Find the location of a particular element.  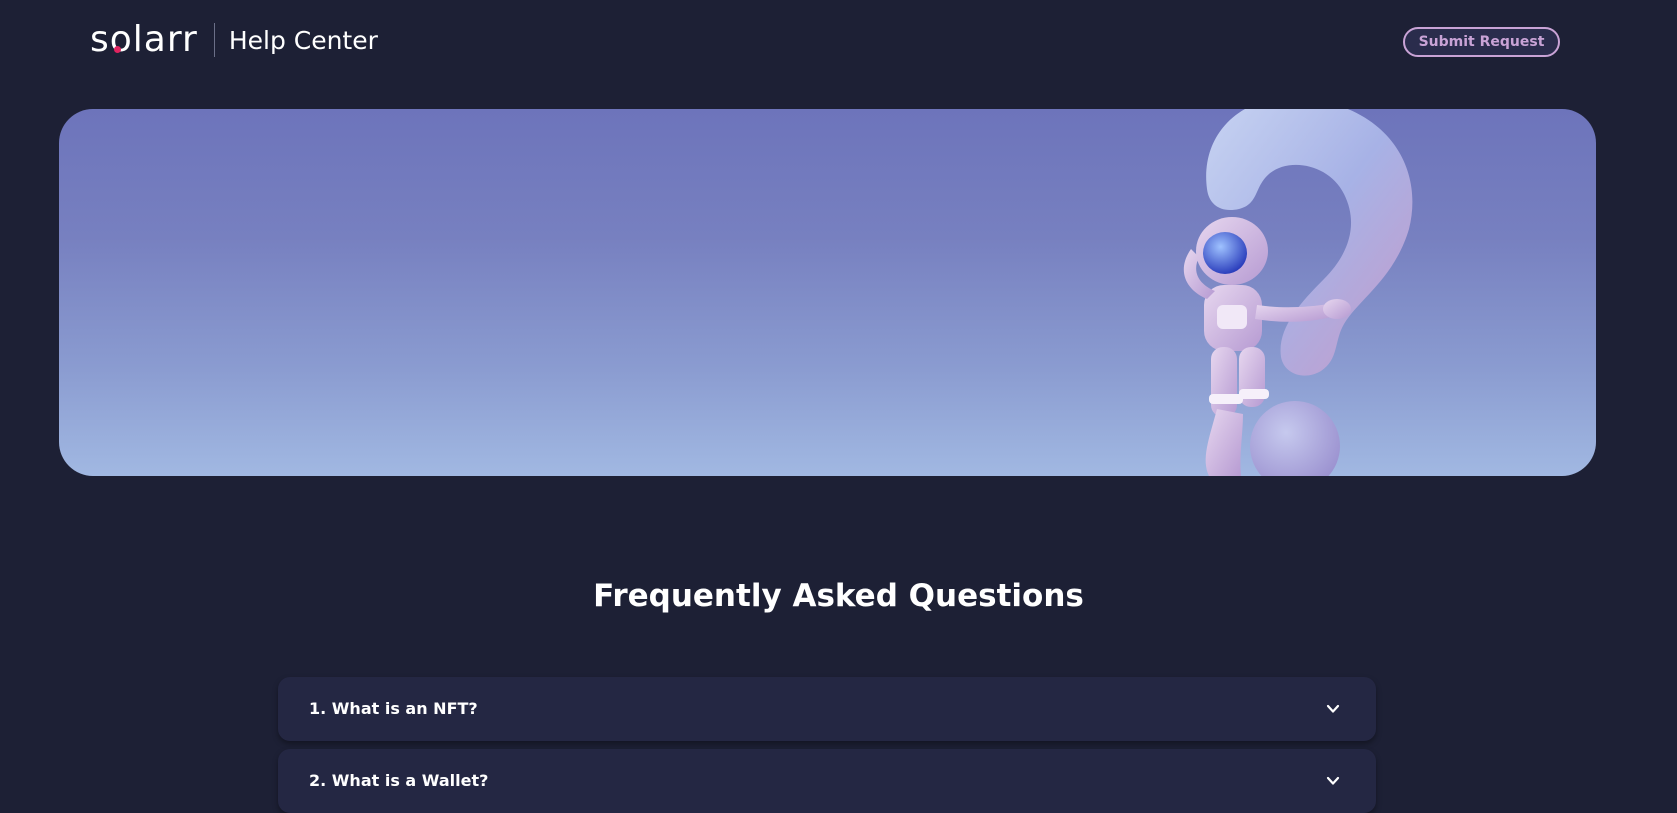

faq-title: Frequently Asked Questions is located at coordinates (838, 596).